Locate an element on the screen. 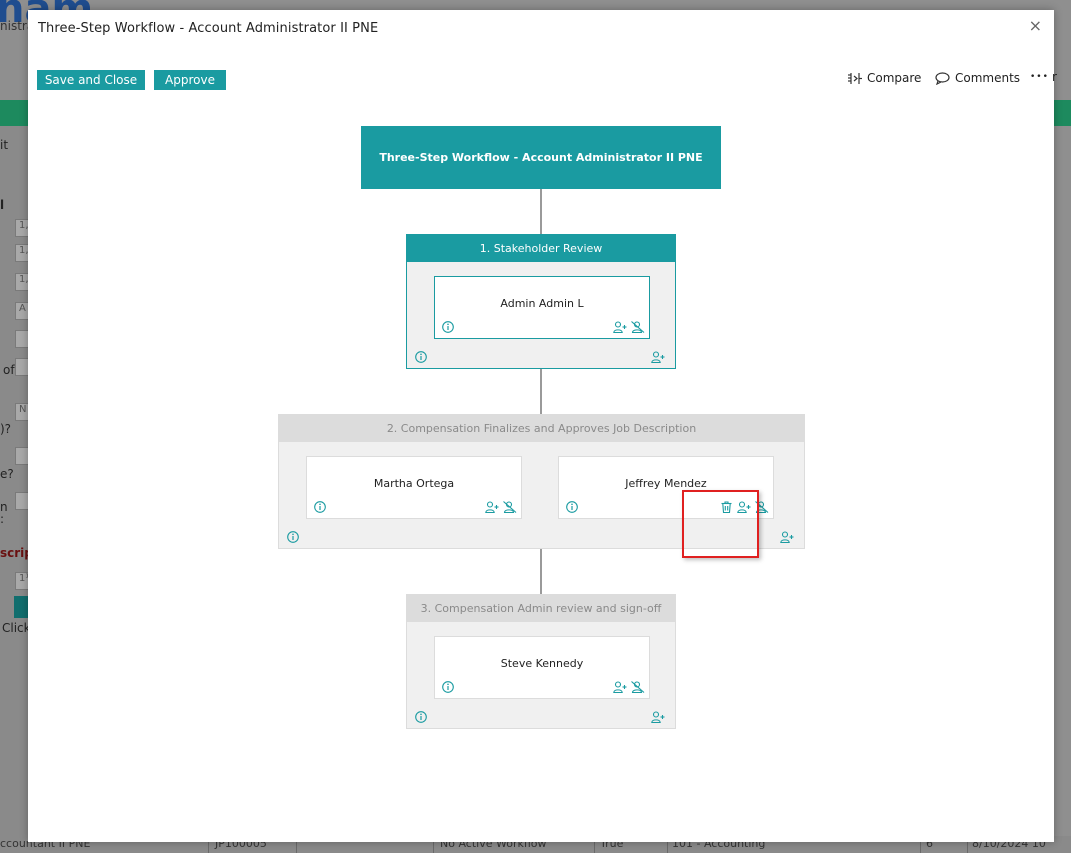  step-header: 1. Stakeholder Review is located at coordinates (541, 248).